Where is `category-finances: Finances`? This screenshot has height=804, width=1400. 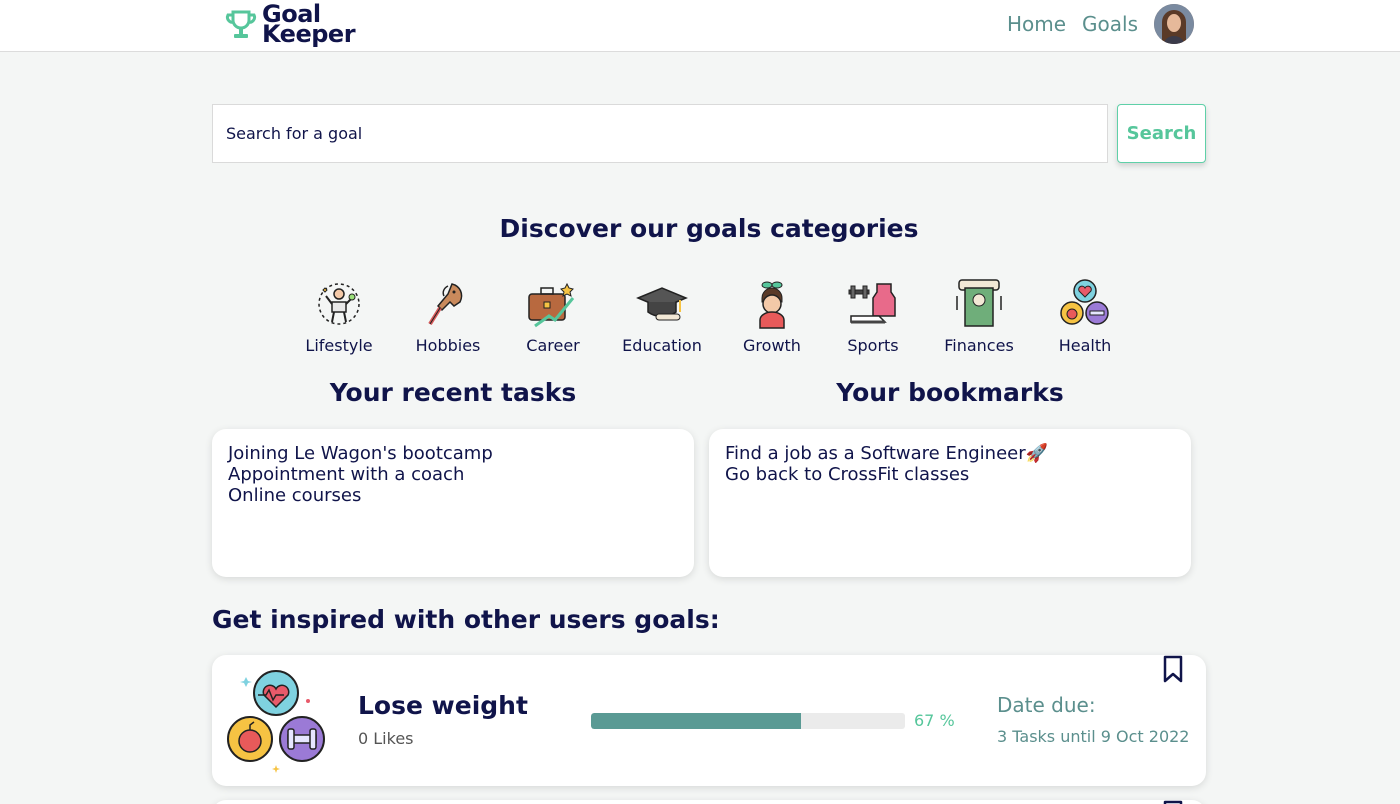
category-finances: Finances is located at coordinates (979, 316).